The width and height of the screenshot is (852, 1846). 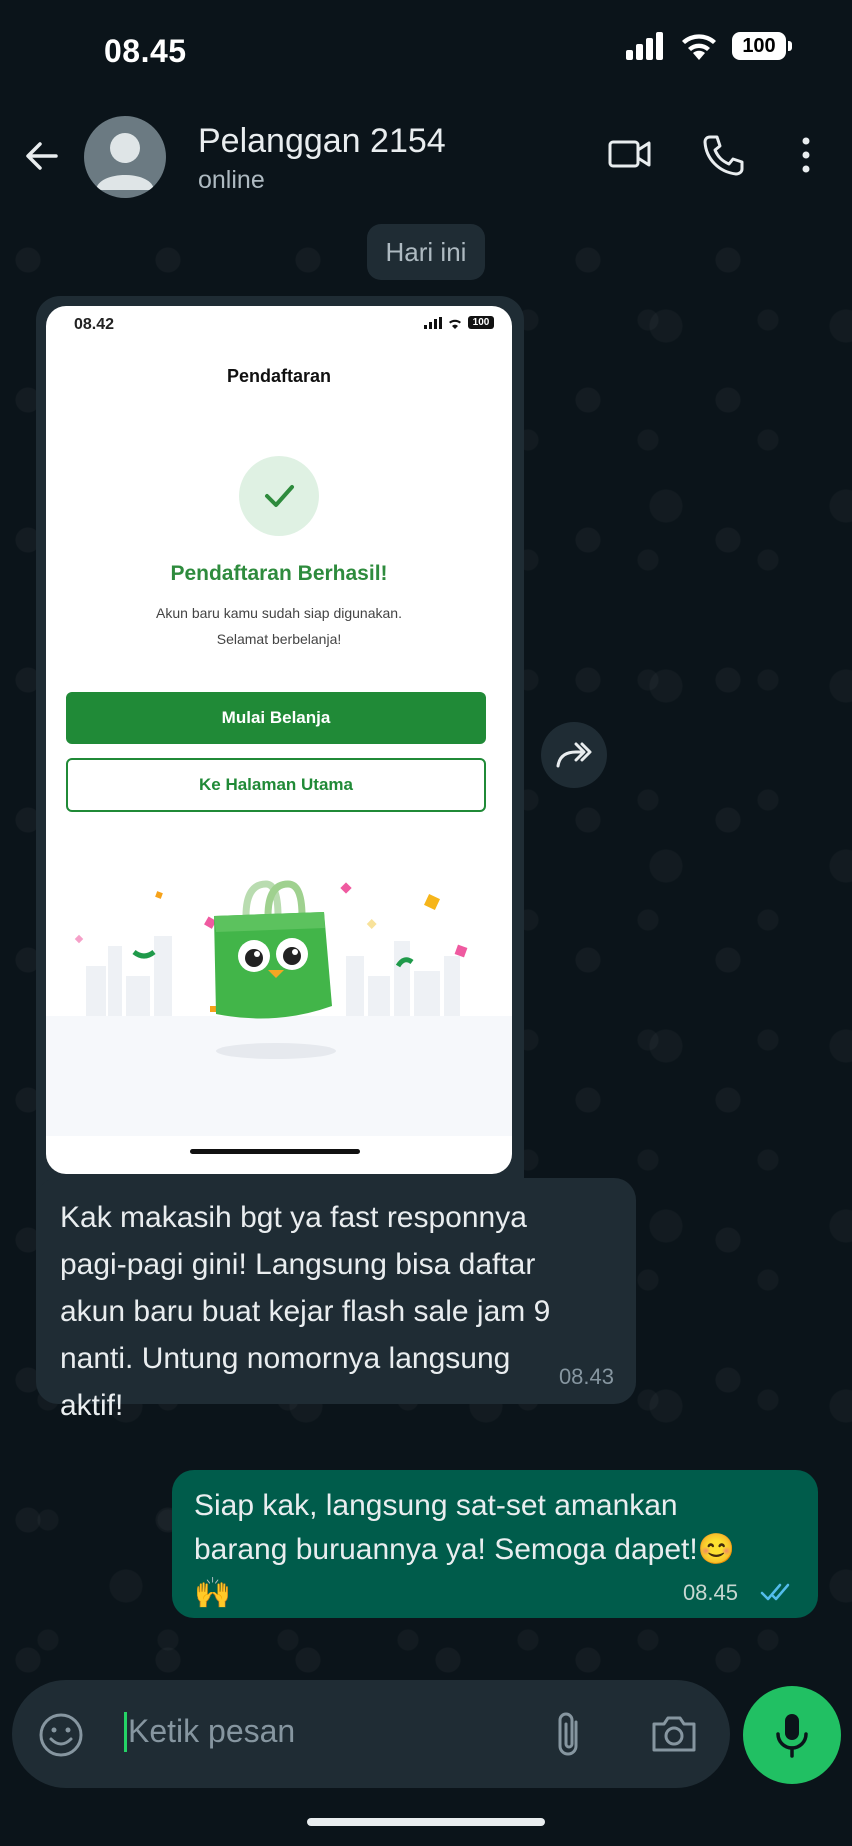 I want to click on more-options-icon, so click(x=806, y=155).